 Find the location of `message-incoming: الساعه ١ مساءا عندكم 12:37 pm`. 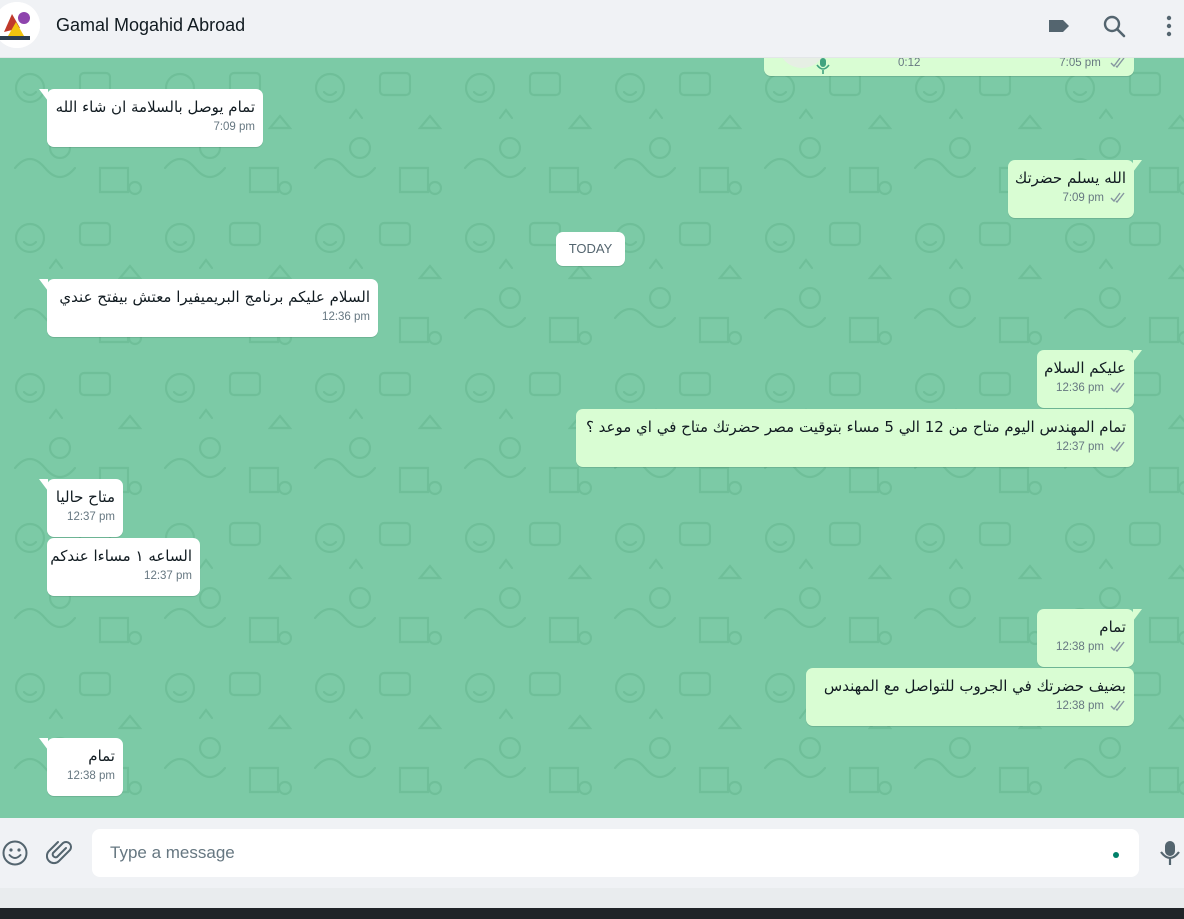

message-incoming: الساعه ١ مساءا عندكم 12:37 pm is located at coordinates (123, 567).